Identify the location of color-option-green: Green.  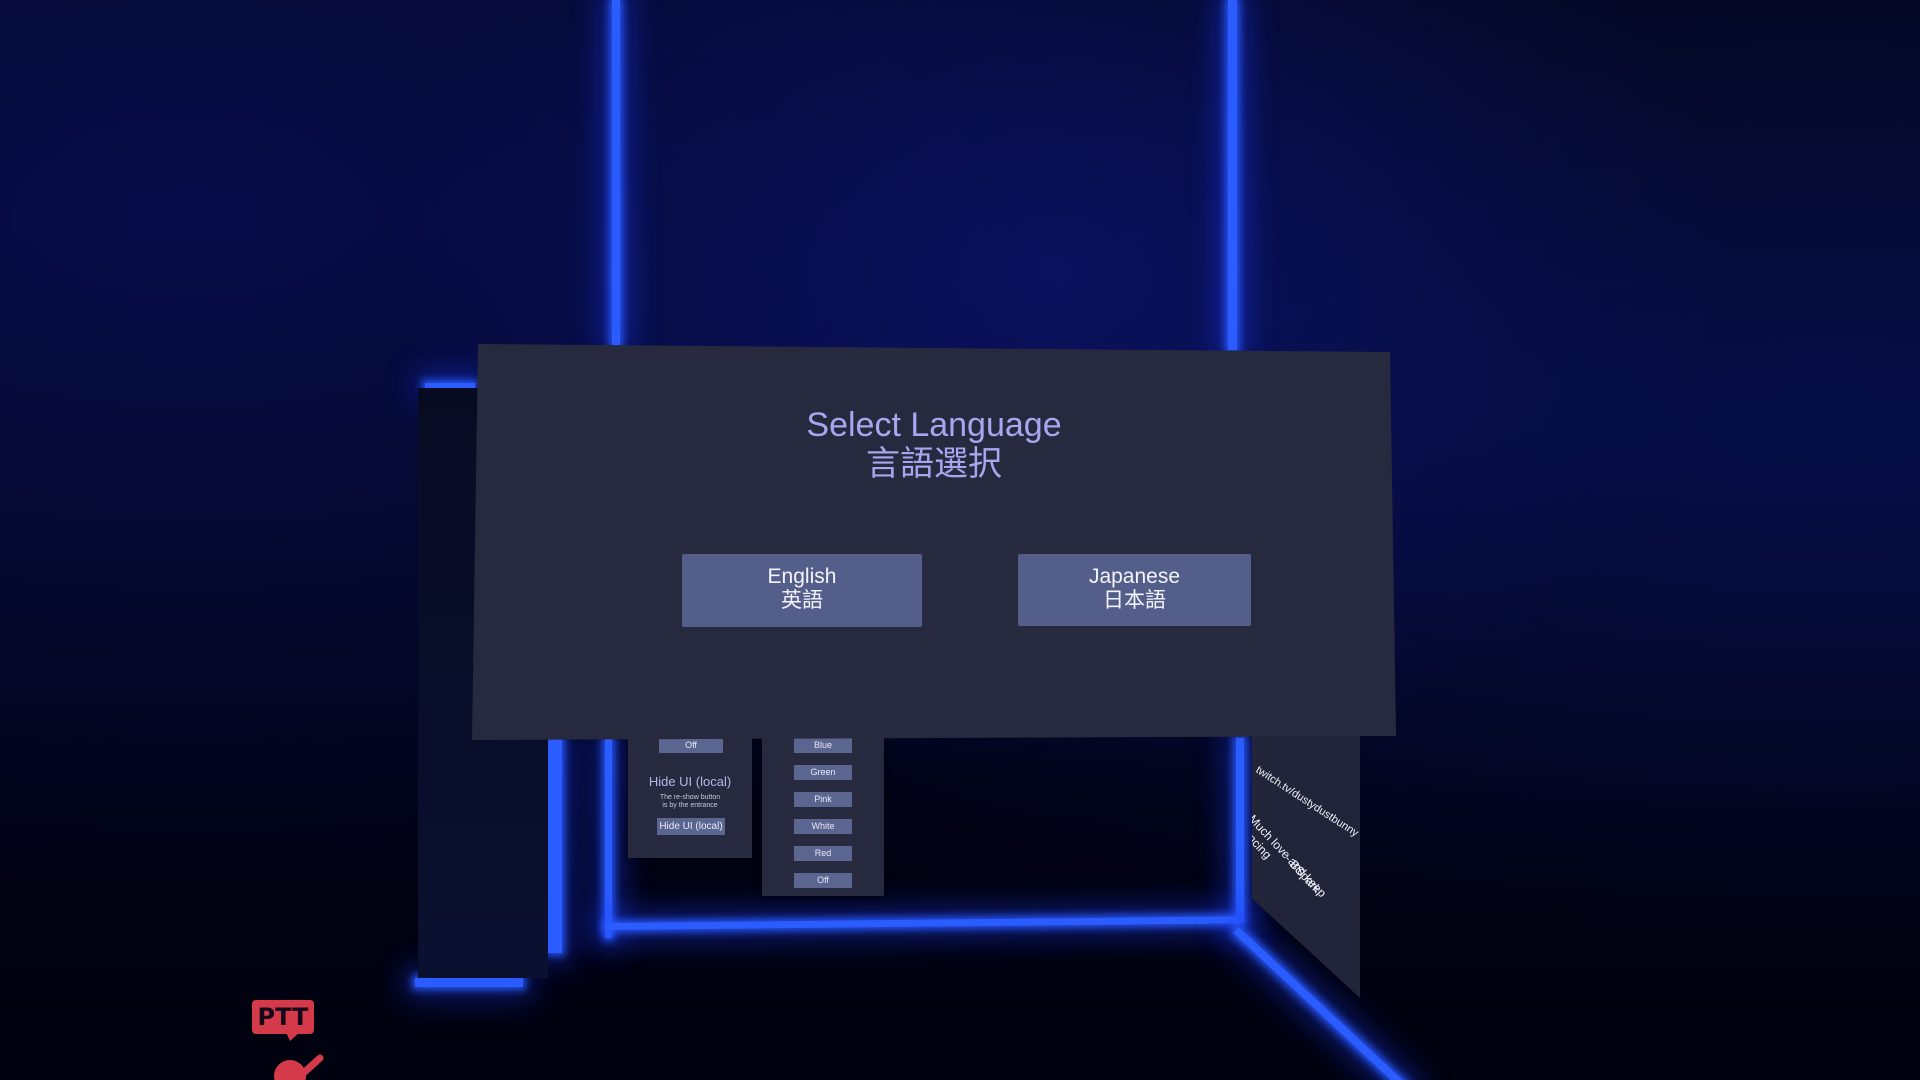
(823, 772).